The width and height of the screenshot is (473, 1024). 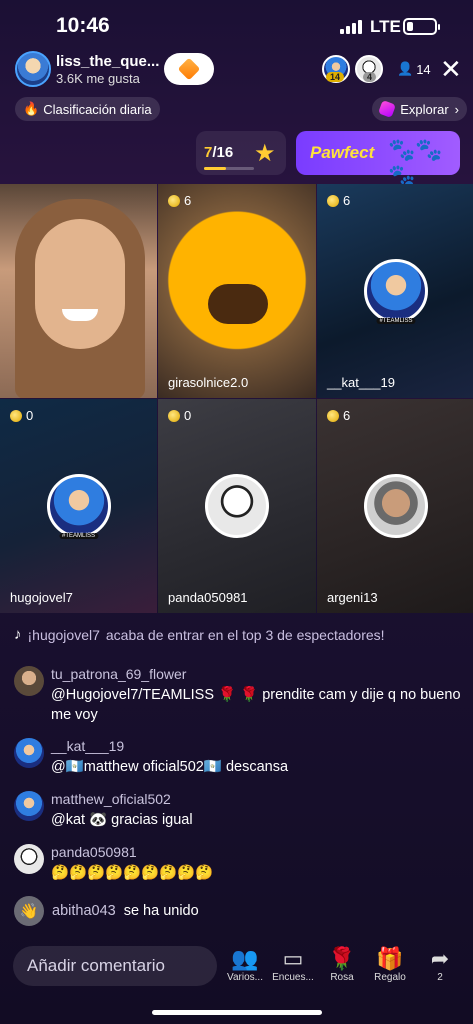 I want to click on host-avatar, so click(x=33, y=69).